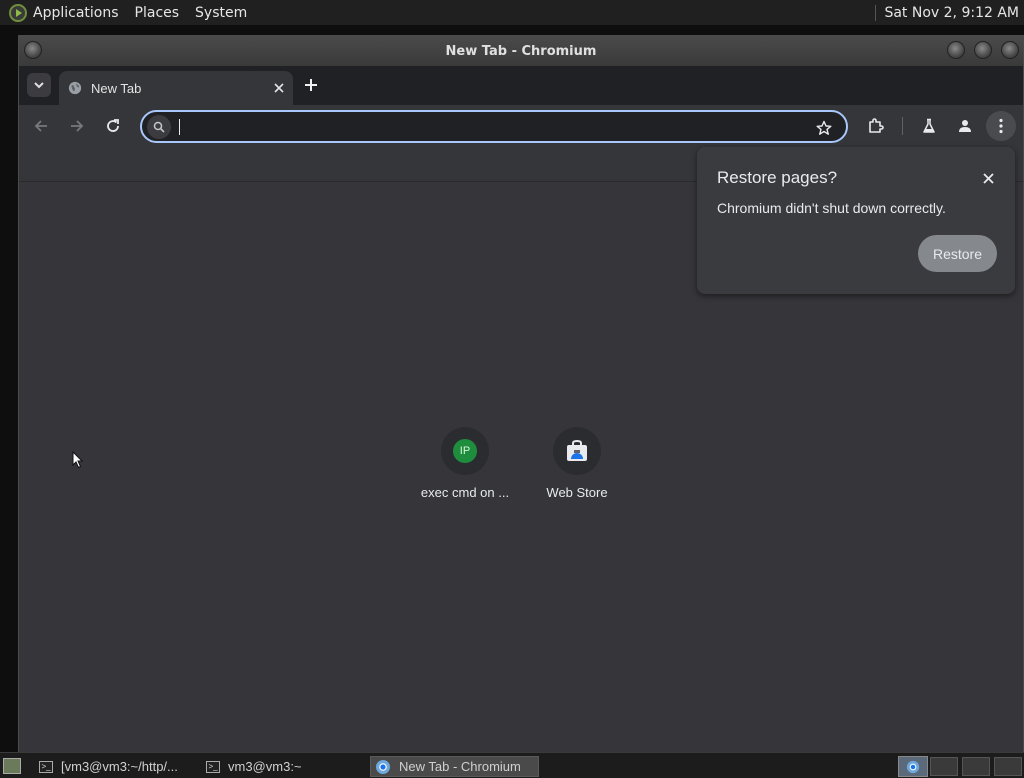 This screenshot has width=1024, height=778. I want to click on window-title: New Tab - Chromium, so click(521, 51).